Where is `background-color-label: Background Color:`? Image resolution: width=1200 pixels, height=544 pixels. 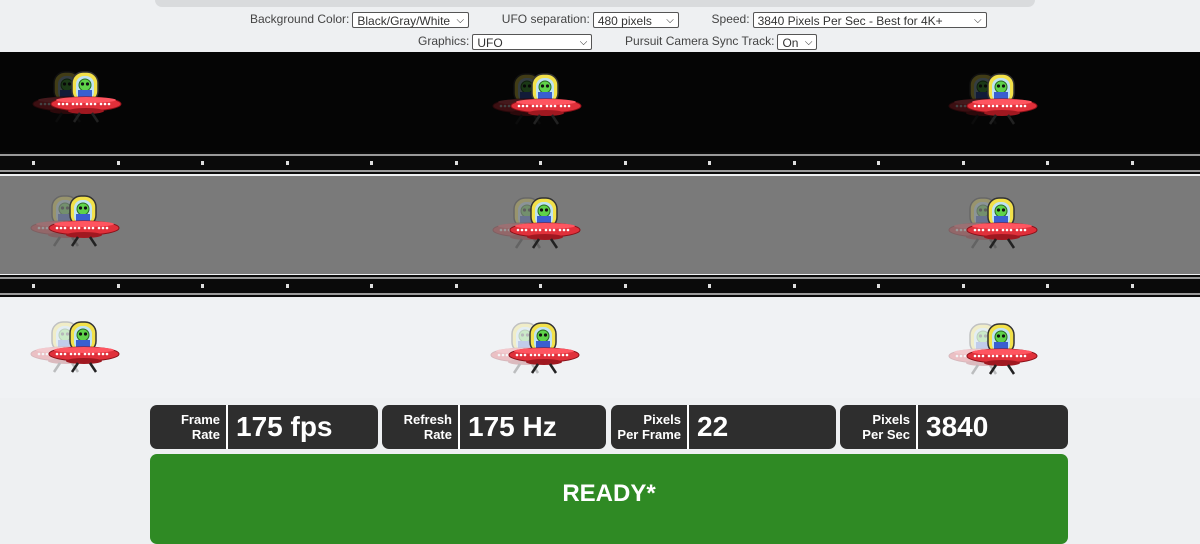 background-color-label: Background Color: is located at coordinates (300, 19).